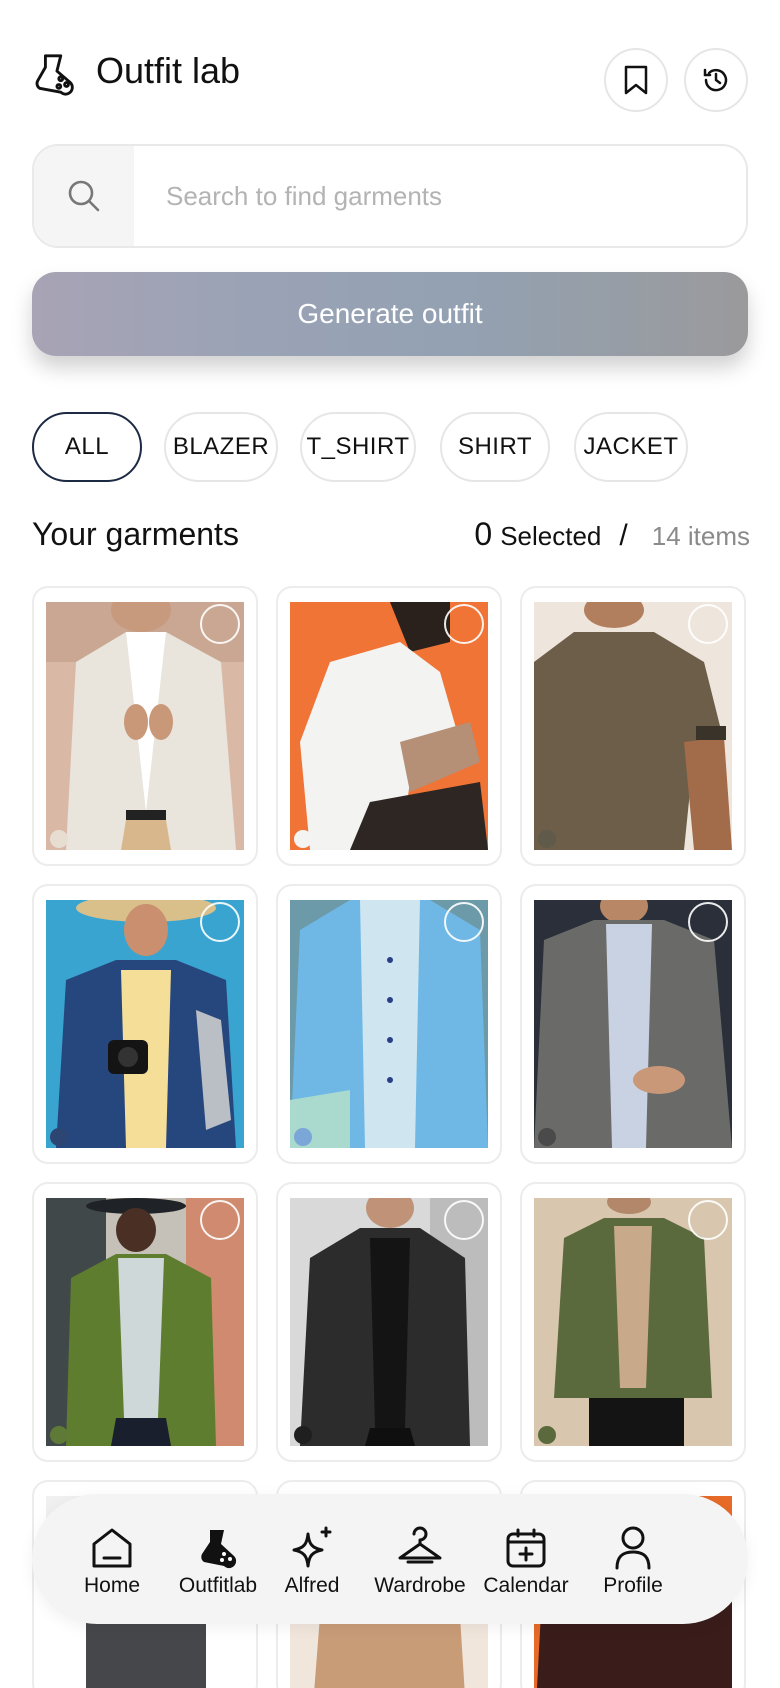 The image size is (780, 1688). Describe the element at coordinates (312, 1547) in the screenshot. I see `sparkle-icon` at that location.